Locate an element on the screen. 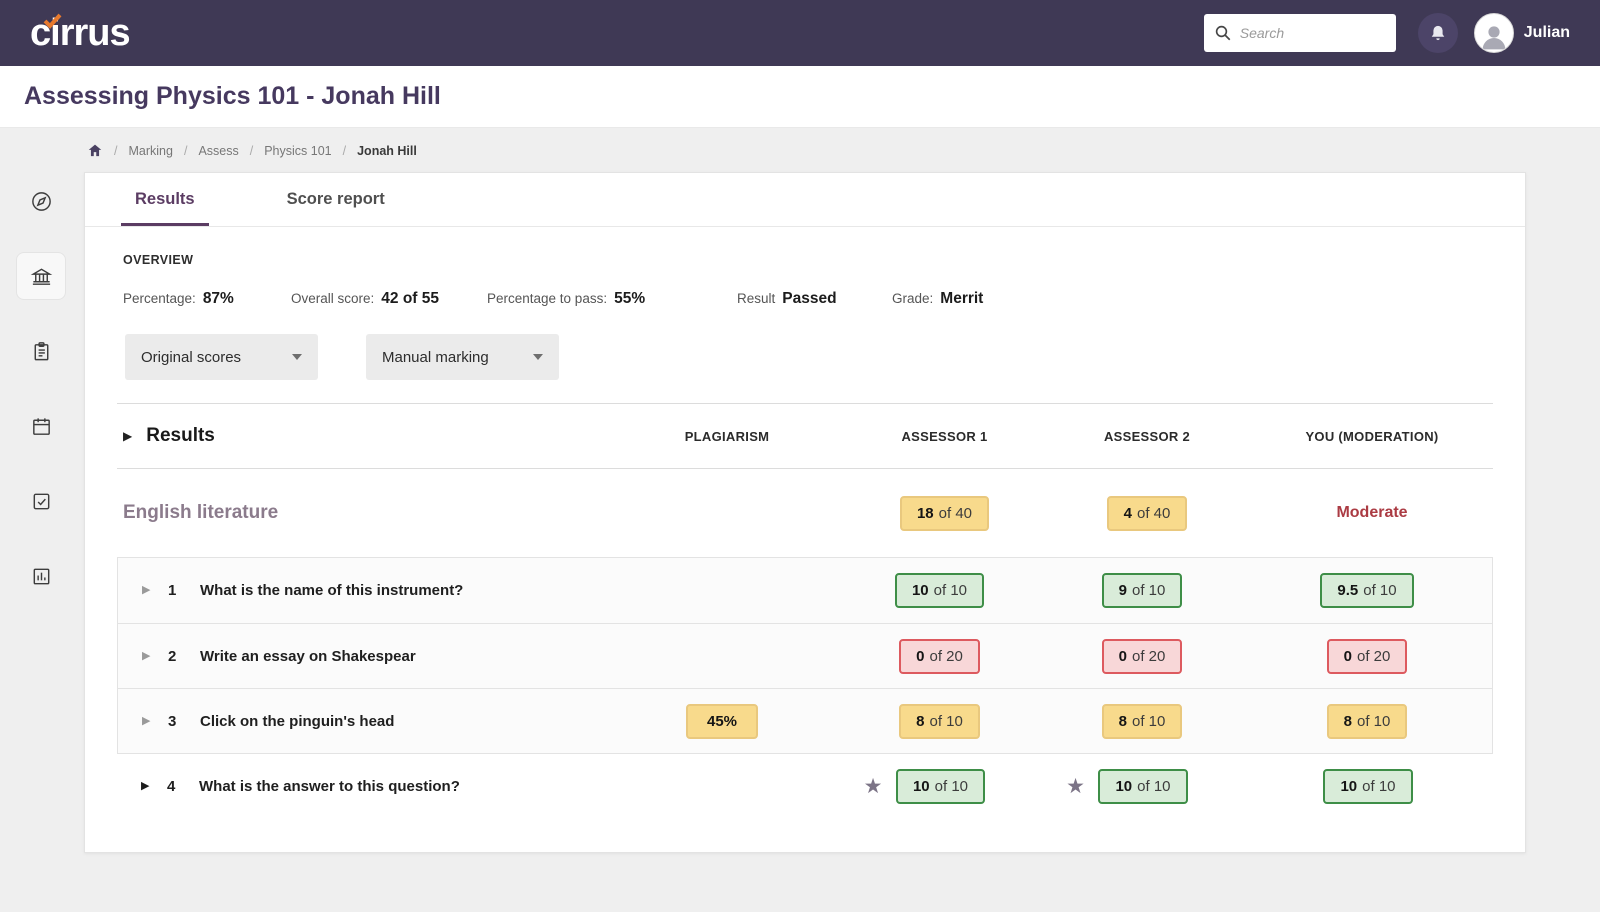 This screenshot has width=1600, height=912. stat-label: Overall score: is located at coordinates (333, 298).